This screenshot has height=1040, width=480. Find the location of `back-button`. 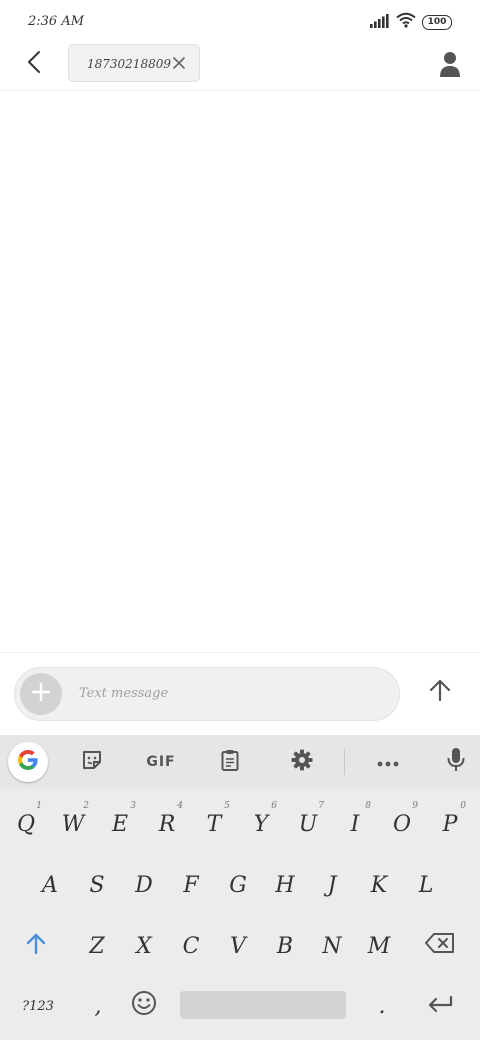

back-button is located at coordinates (34, 64).